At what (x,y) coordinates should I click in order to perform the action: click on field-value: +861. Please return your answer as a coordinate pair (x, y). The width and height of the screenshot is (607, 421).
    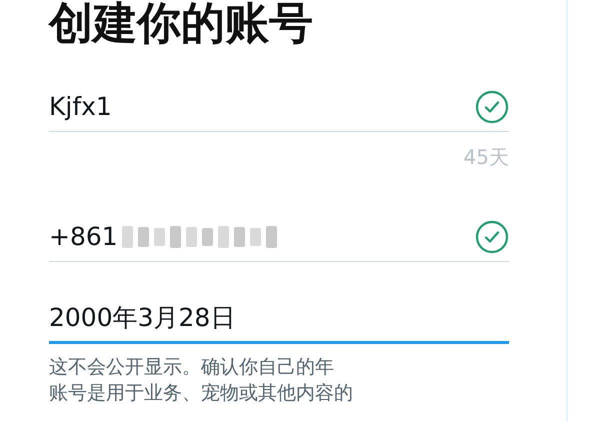
    Looking at the image, I should click on (83, 236).